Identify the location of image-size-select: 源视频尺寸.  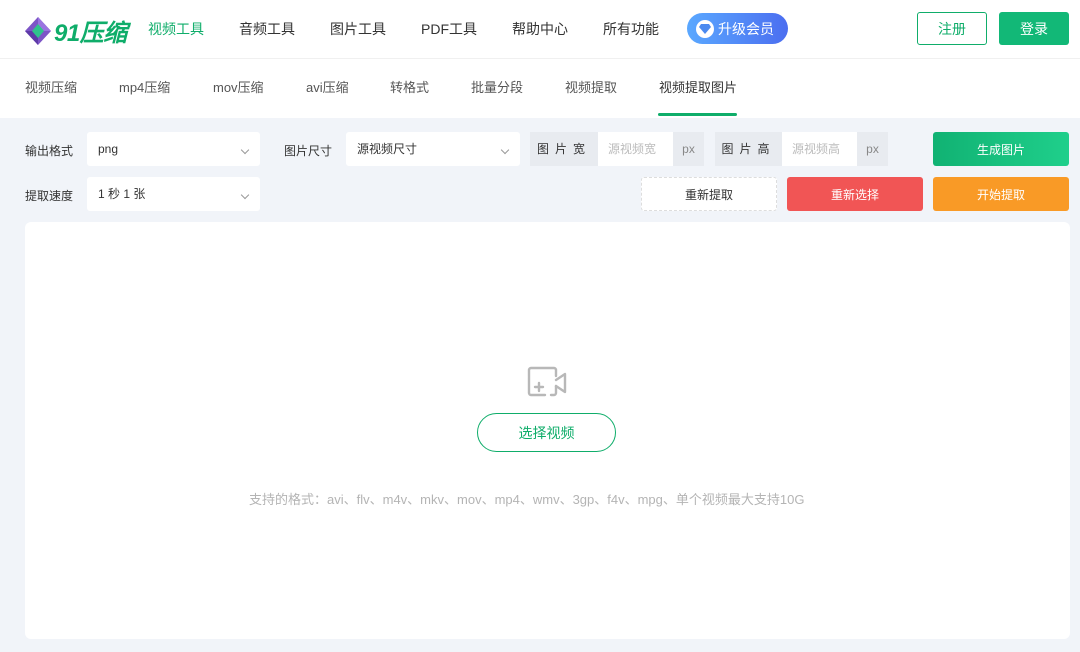
(433, 149).